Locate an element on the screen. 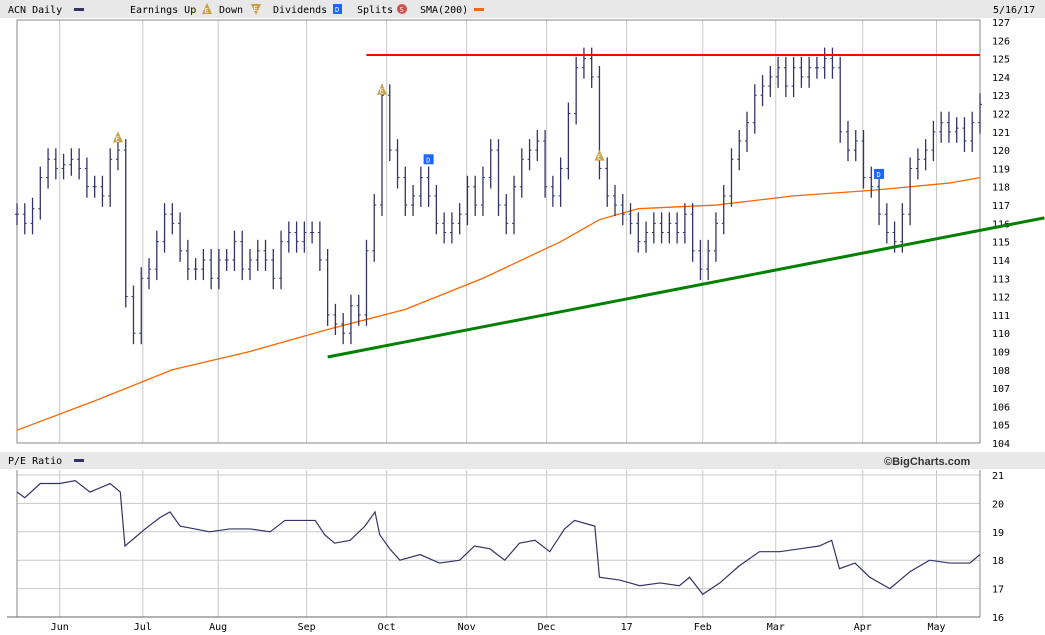 The width and height of the screenshot is (1045, 635). price-tick-label: 106 is located at coordinates (1001, 407).